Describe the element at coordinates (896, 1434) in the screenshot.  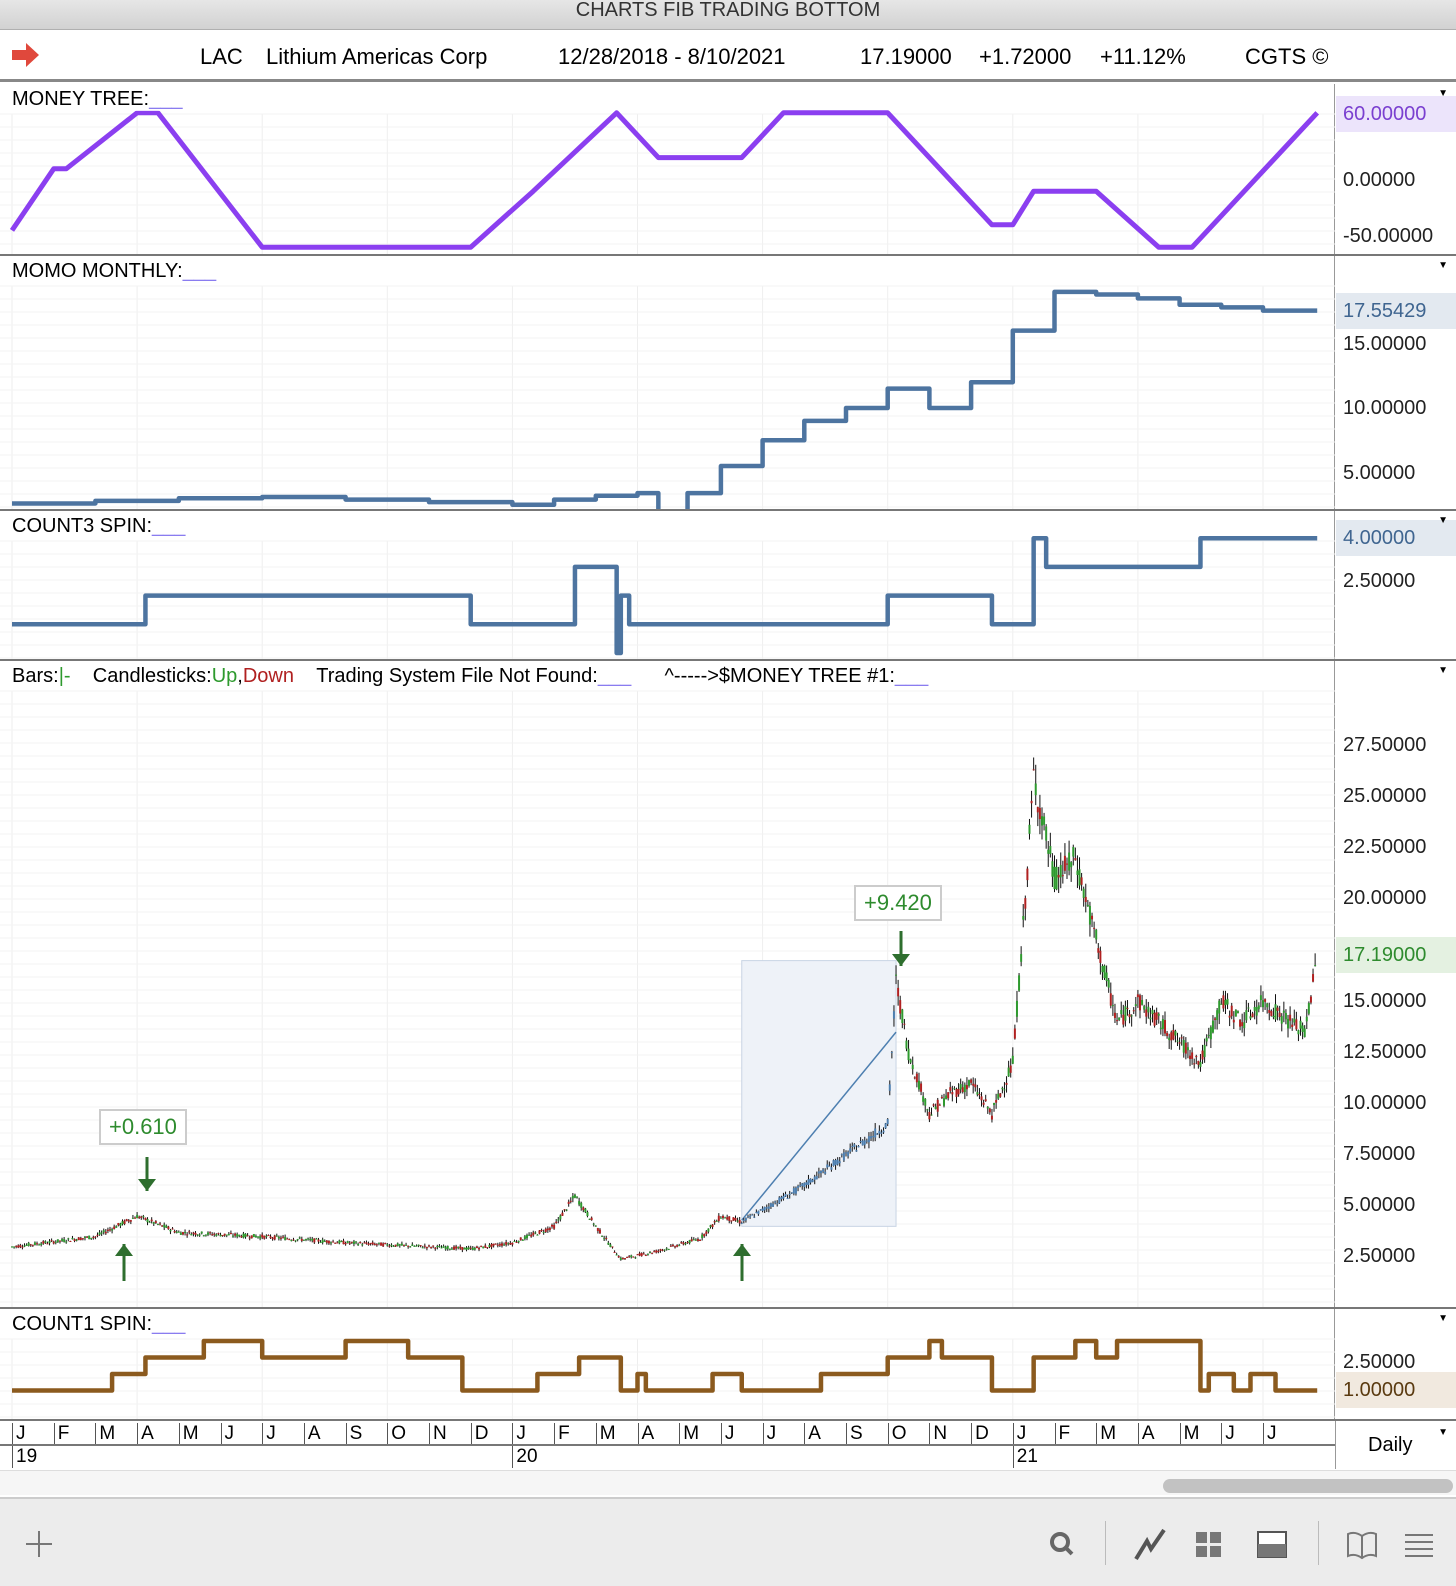
I see `month-label: O` at that location.